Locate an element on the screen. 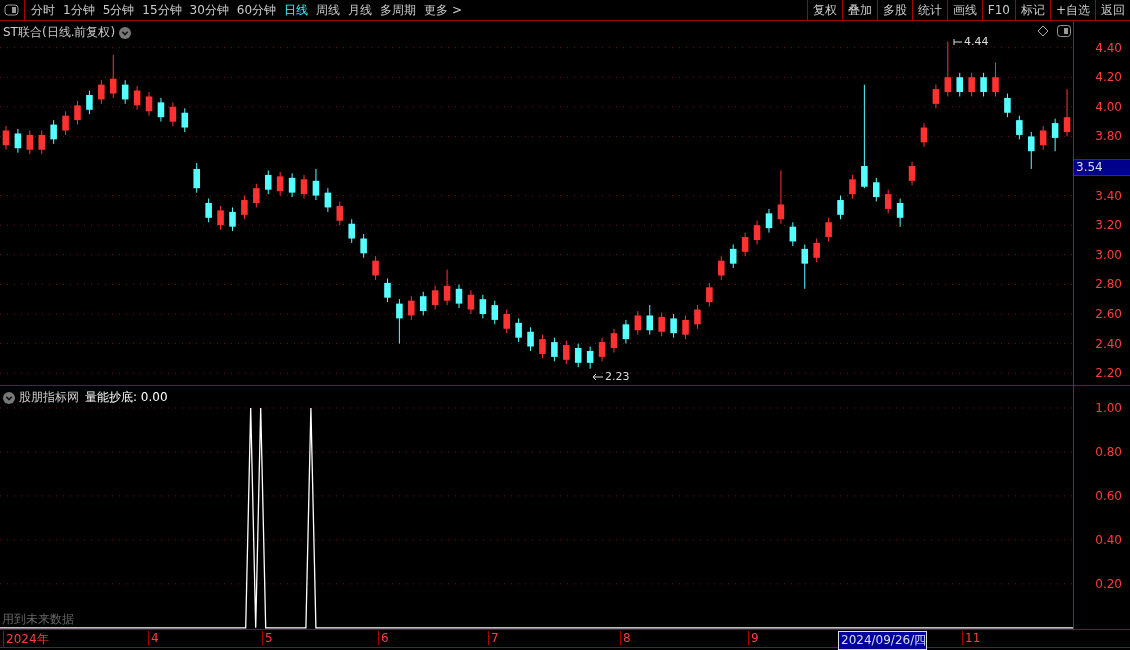 Image resolution: width=1130 pixels, height=650 pixels. date-axis-label: 2024年 is located at coordinates (26, 639).